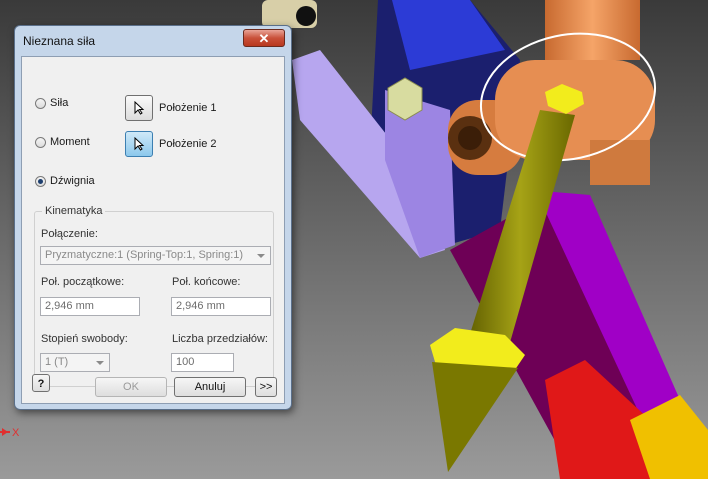  I want to click on cancel-button: Anuluj, so click(210, 387).